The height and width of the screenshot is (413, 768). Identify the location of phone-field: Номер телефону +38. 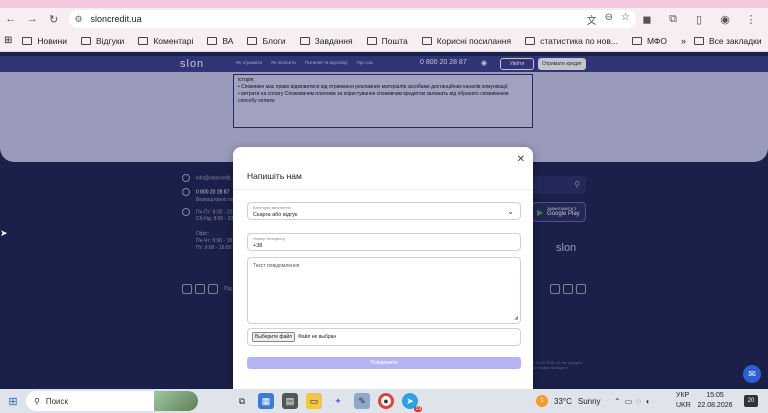
(384, 242).